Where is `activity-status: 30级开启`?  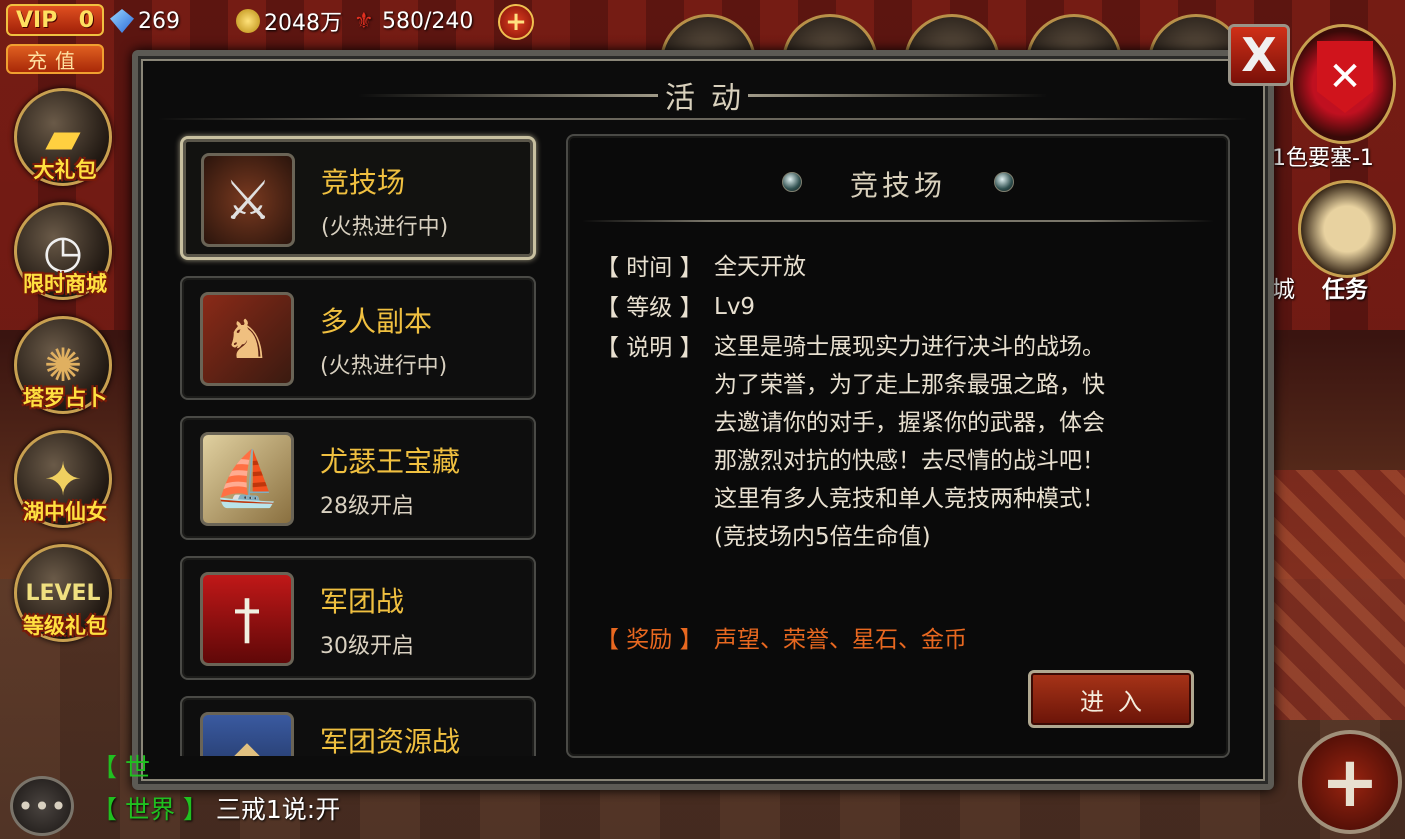
activity-status: 30级开启 is located at coordinates (367, 646).